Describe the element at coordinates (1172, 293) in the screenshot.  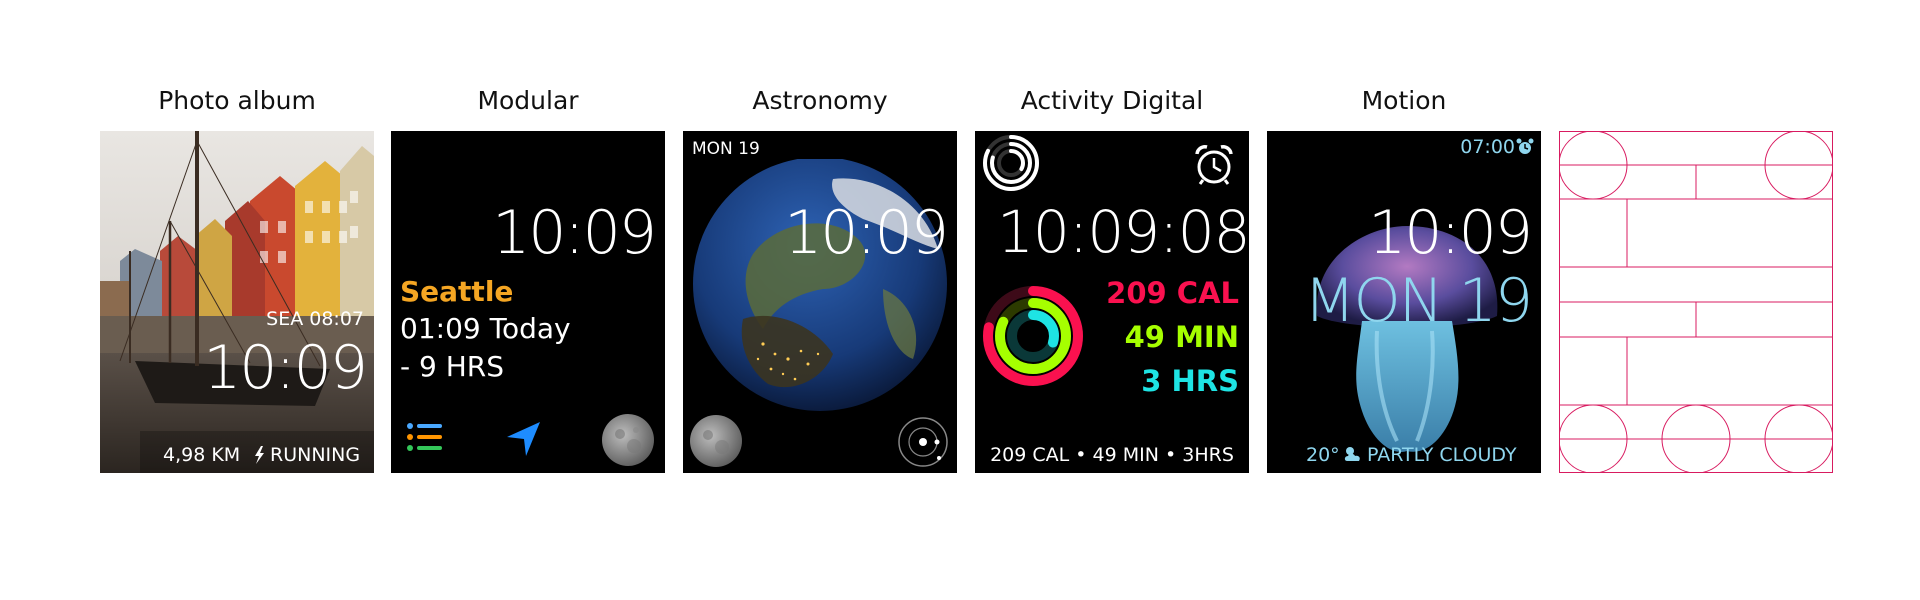
I see `calories-value: 209 CAL` at that location.